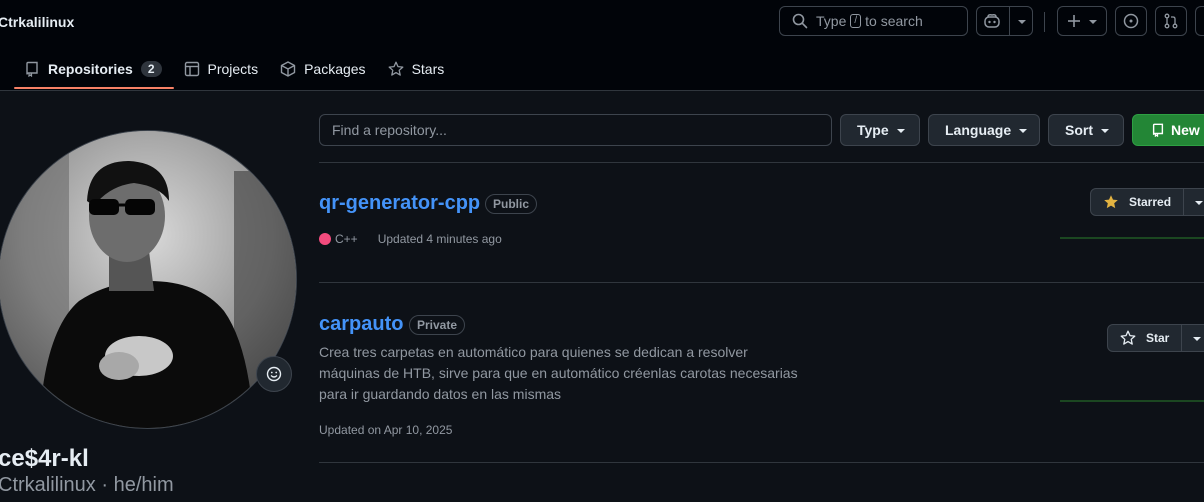 The height and width of the screenshot is (502, 1204). What do you see at coordinates (978, 130) in the screenshot?
I see `language-filter-label: Language` at bounding box center [978, 130].